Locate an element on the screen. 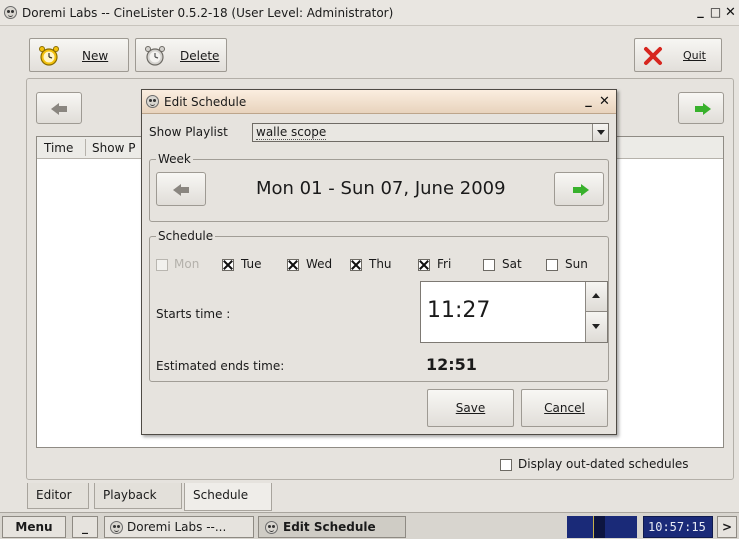 The width and height of the screenshot is (739, 539). previous-week-button is located at coordinates (59, 108).